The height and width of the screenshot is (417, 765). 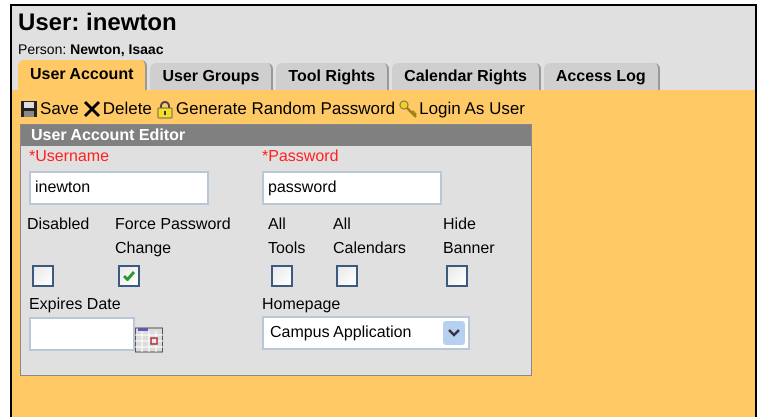 I want to click on checkbox-label: All Calendars, so click(x=369, y=237).